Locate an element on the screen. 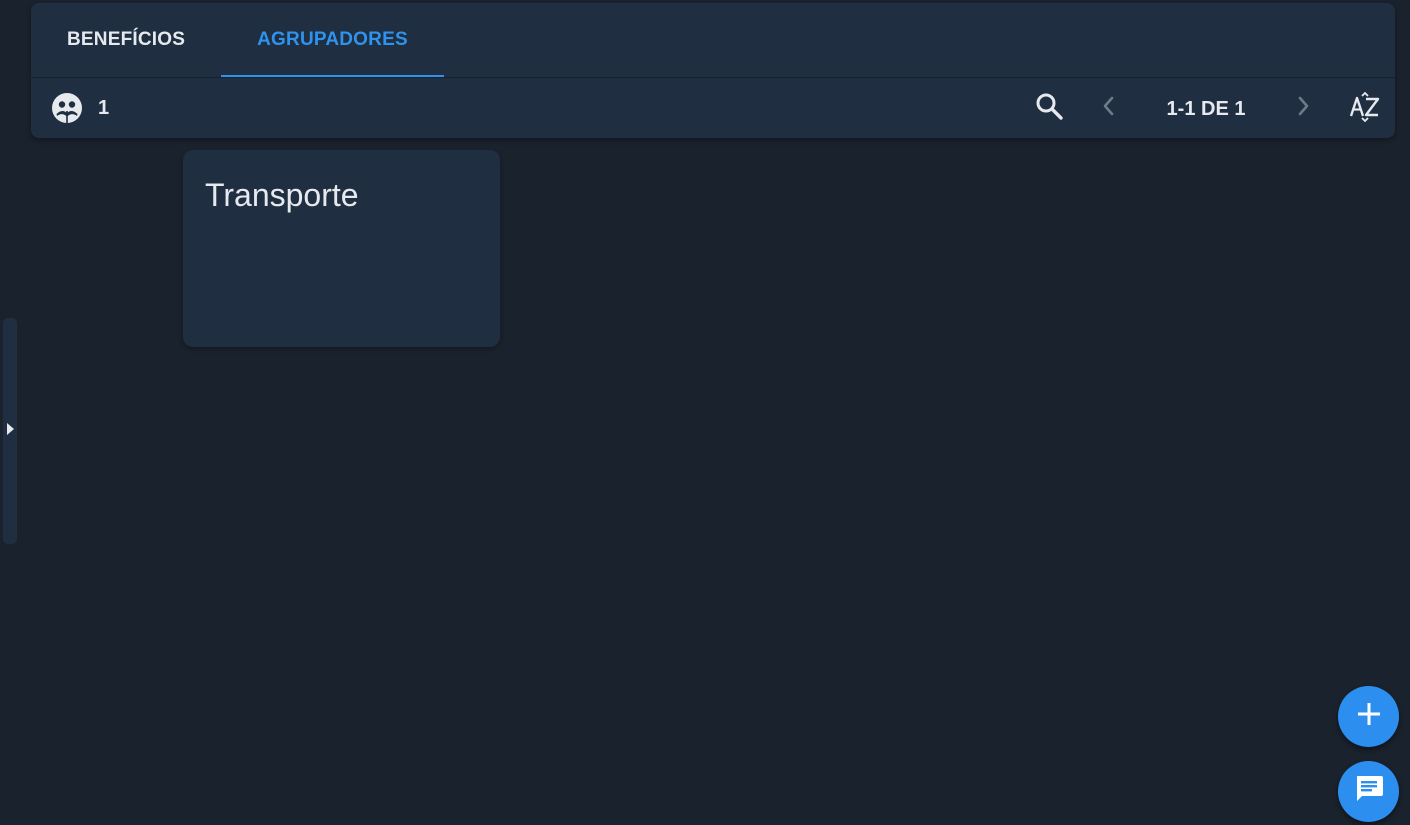  chevron-right-icon is located at coordinates (1303, 108).